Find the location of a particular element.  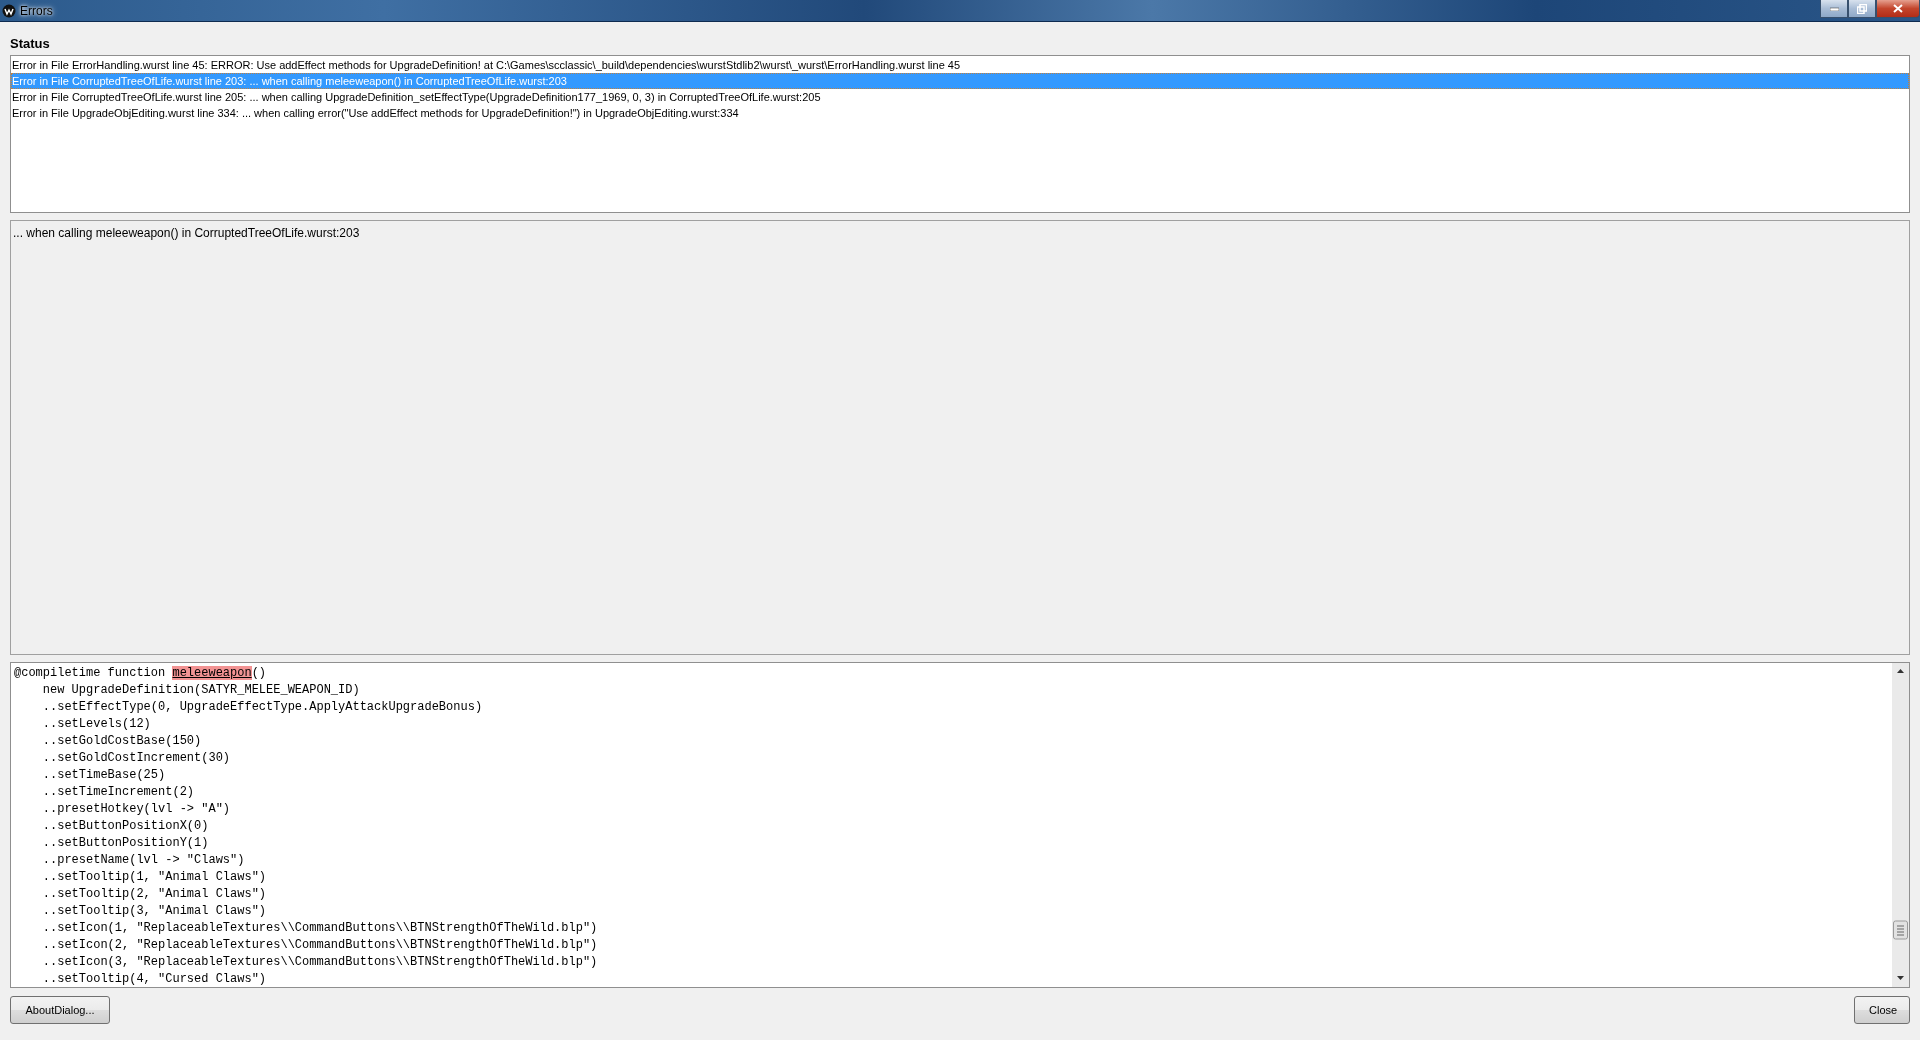

error-row: Error in File CorruptedTreeOfLife.wurst line 205: ... when calling UpgradeDefinition_setEffectType(UpgradeDefinition177_1969, 0, 3) in CorruptedTreeOfLife.wurst:205 is located at coordinates (960, 97).